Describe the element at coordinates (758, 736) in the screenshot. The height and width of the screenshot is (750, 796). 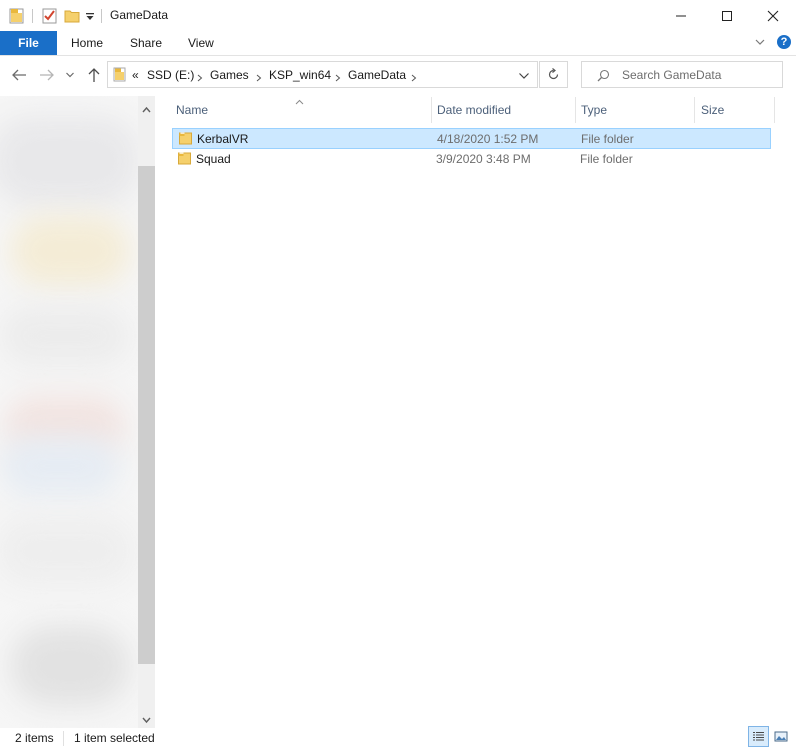
I see `details-view-button` at that location.